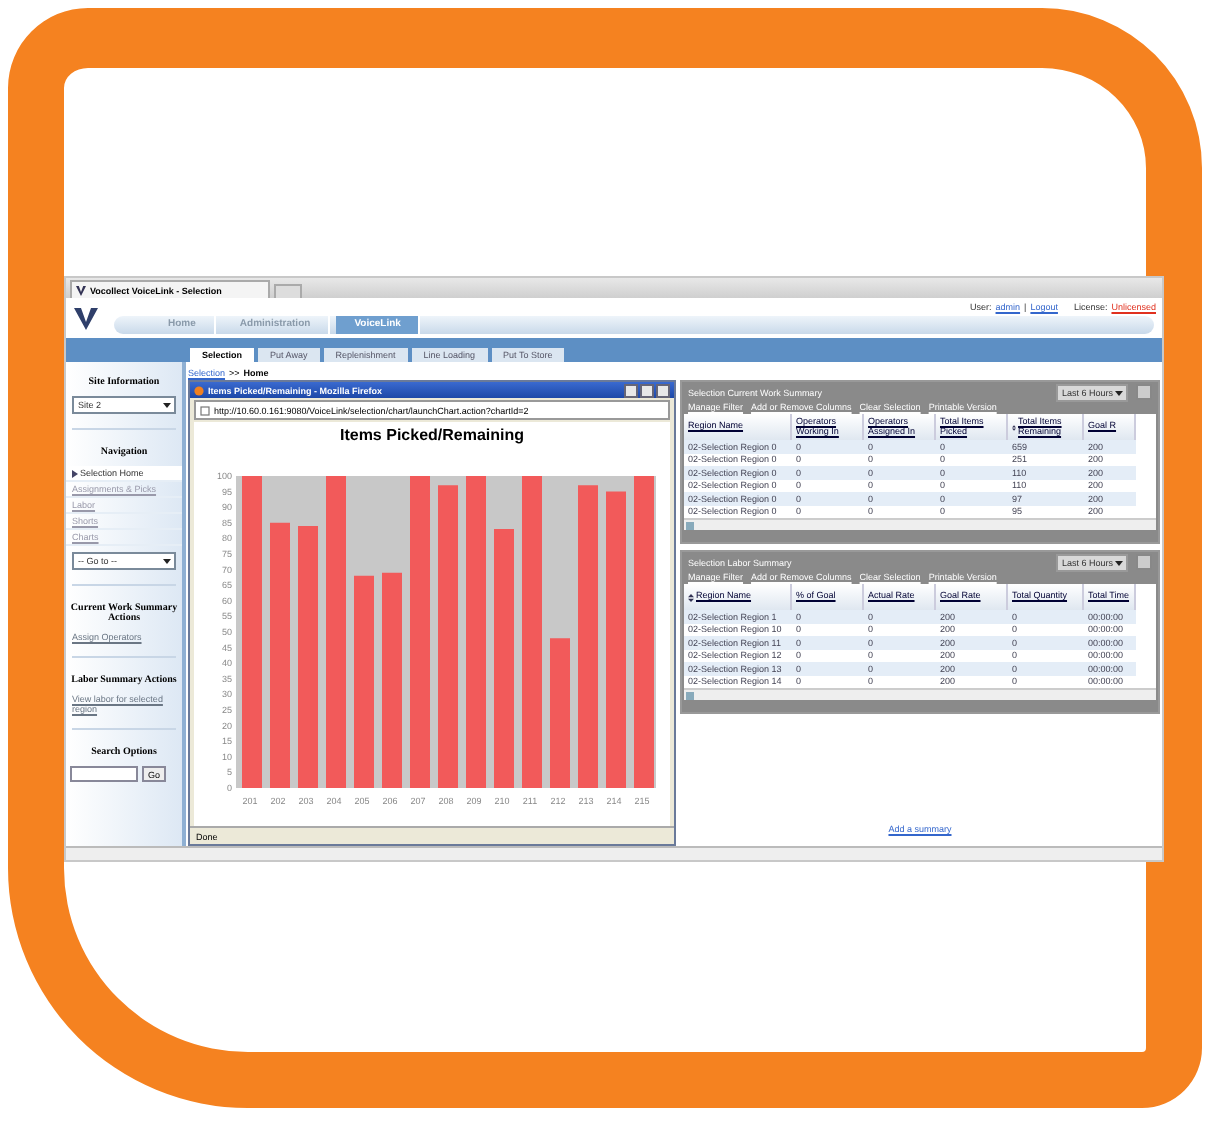  I want to click on browser-icon, so click(199, 390).